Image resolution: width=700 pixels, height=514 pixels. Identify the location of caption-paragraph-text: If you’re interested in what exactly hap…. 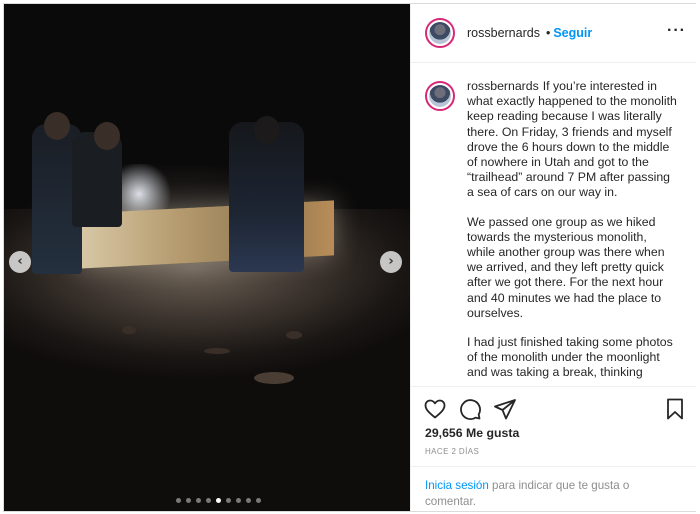
(572, 139).